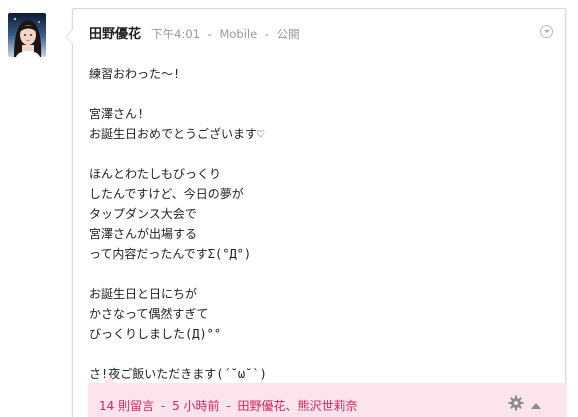  Describe the element at coordinates (127, 406) in the screenshot. I see `comment-count: 14 則留言` at that location.